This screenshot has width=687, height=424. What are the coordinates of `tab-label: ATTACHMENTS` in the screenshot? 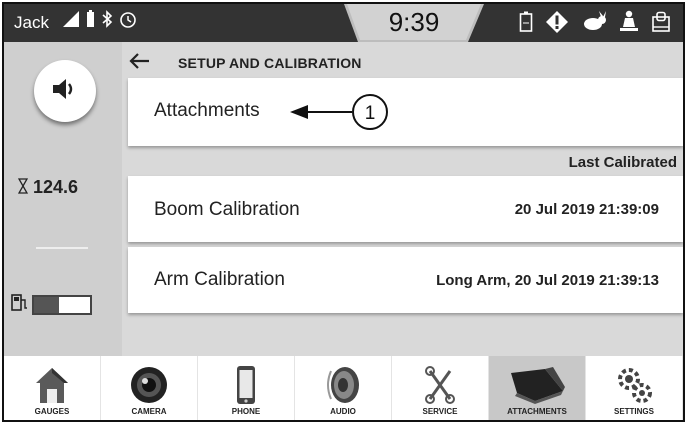 It's located at (537, 411).